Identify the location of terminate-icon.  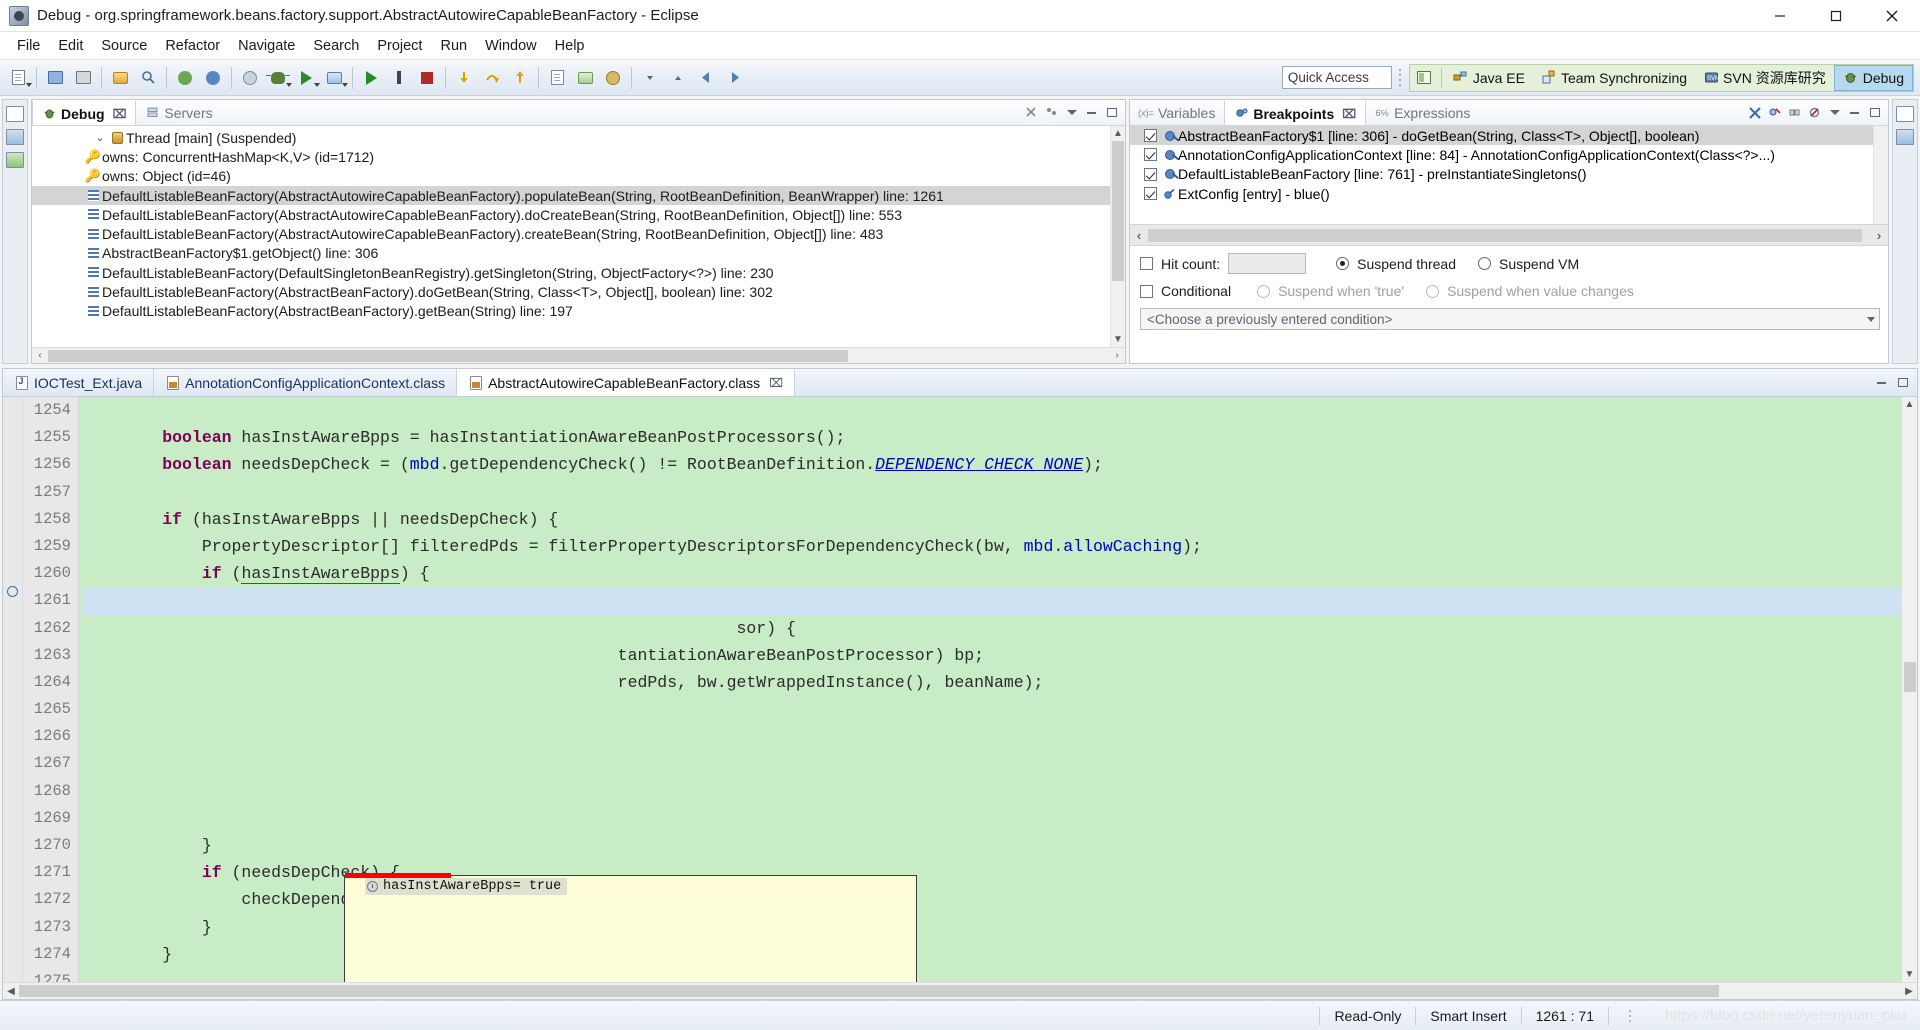
(427, 78).